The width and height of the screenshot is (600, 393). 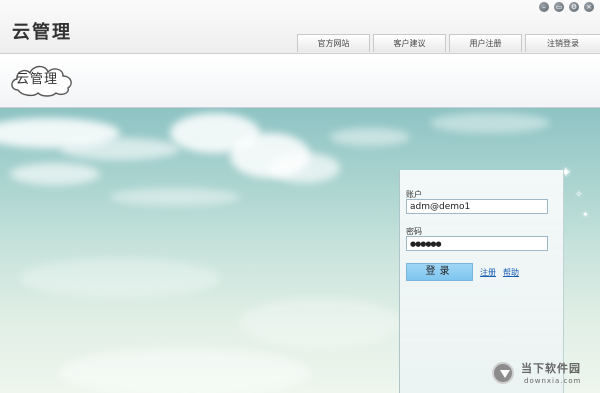 What do you see at coordinates (562, 43) in the screenshot?
I see `tab-logout: 注销登录` at bounding box center [562, 43].